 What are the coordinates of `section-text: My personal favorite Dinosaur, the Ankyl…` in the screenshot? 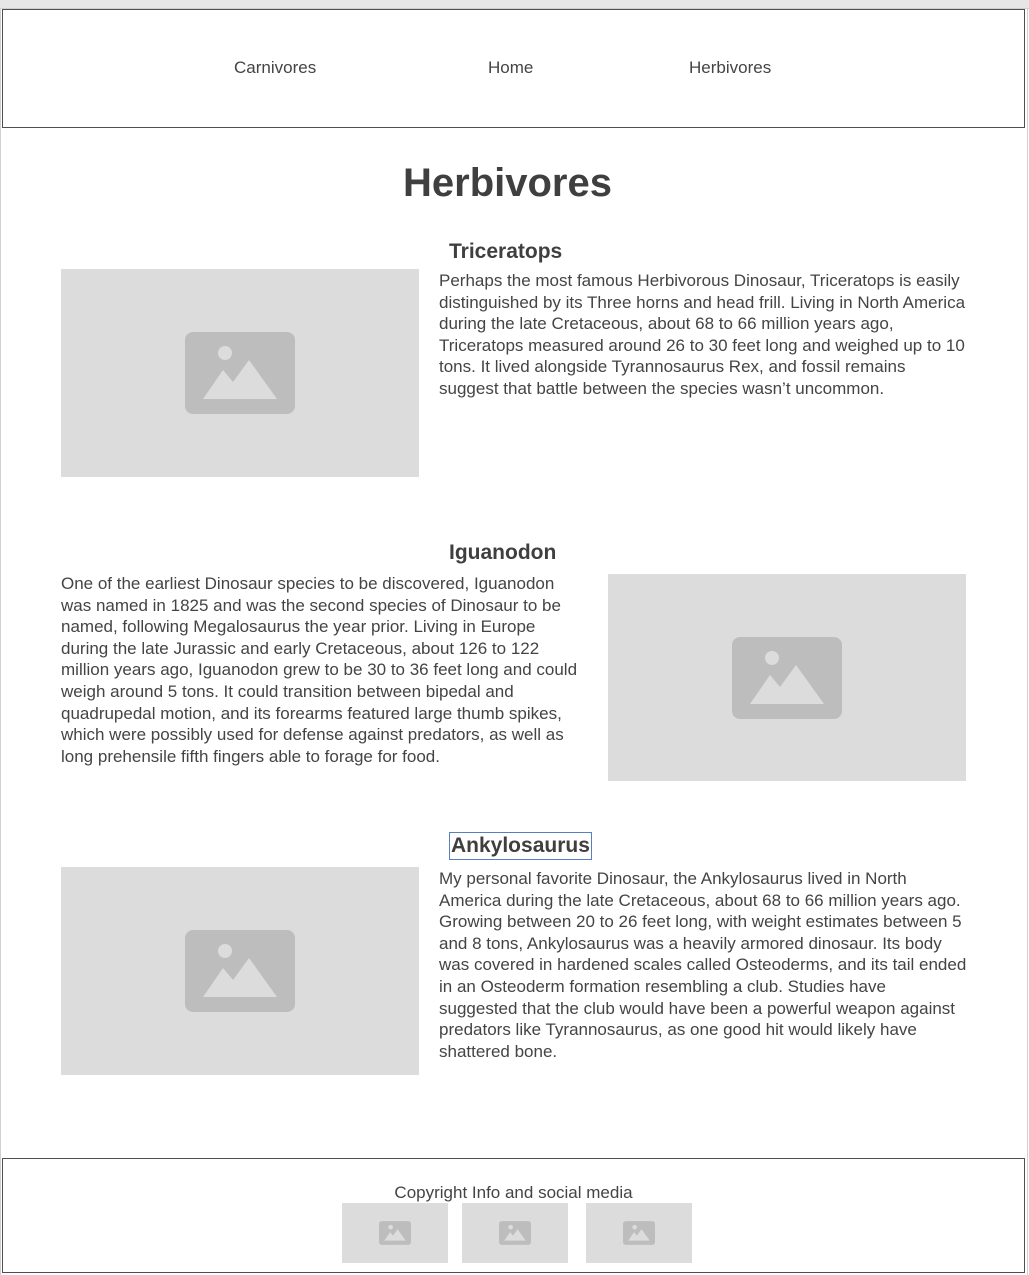 It's located at (703, 965).